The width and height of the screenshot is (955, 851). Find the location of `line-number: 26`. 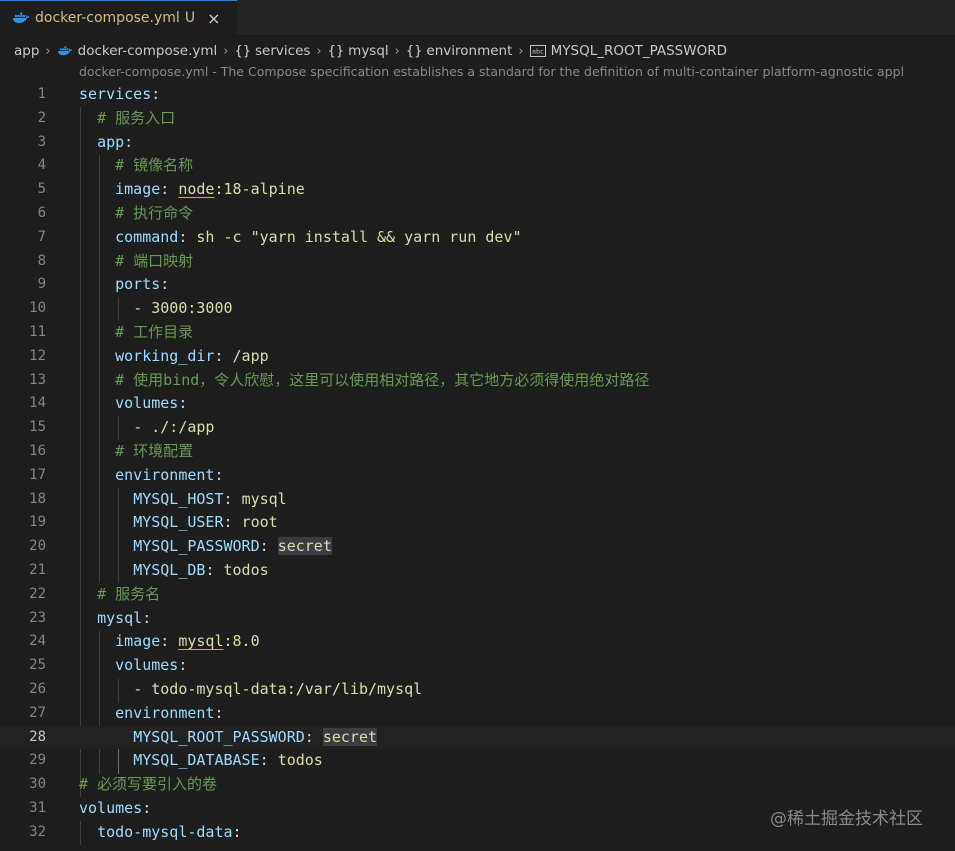

line-number: 26 is located at coordinates (37, 688).